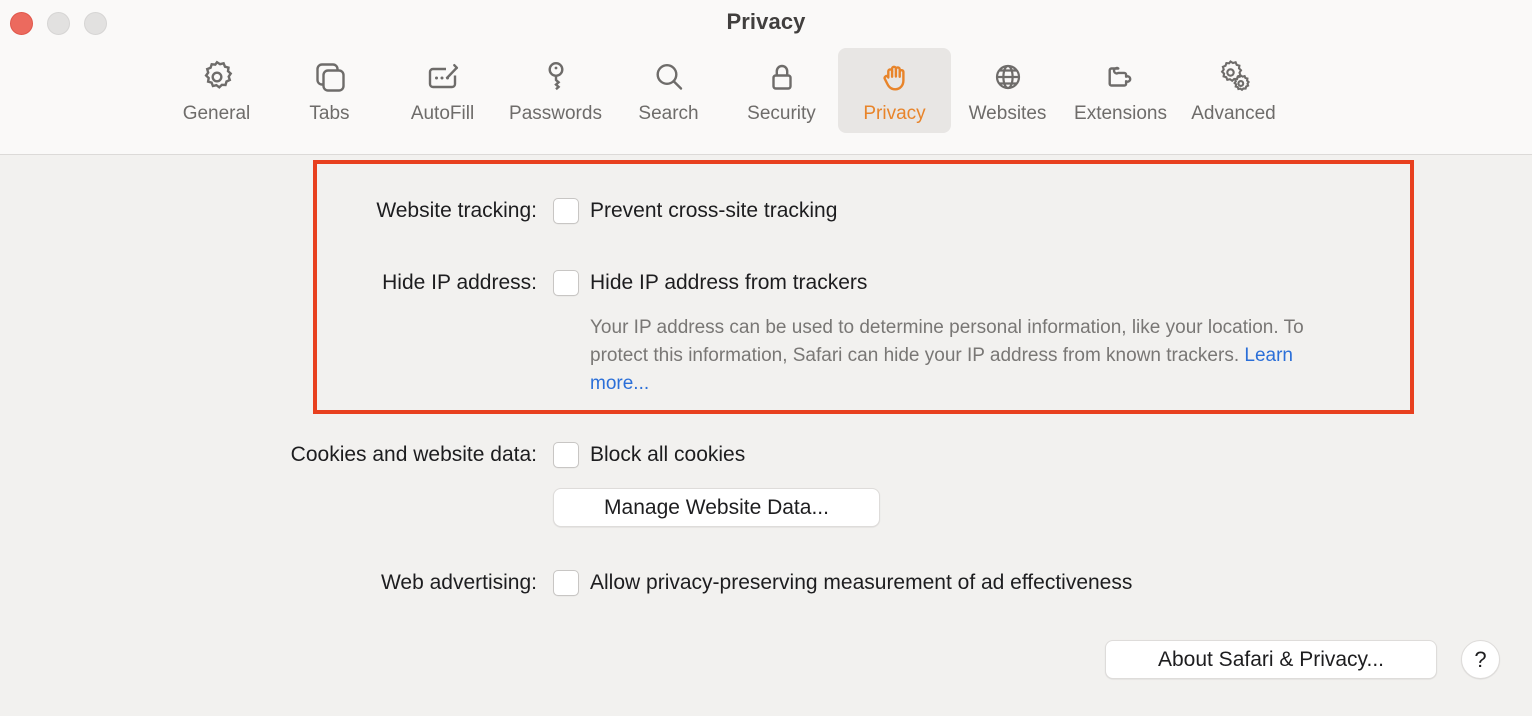 The image size is (1532, 716). Describe the element at coordinates (413, 454) in the screenshot. I see `cookies-label: Cookies and website data:` at that location.